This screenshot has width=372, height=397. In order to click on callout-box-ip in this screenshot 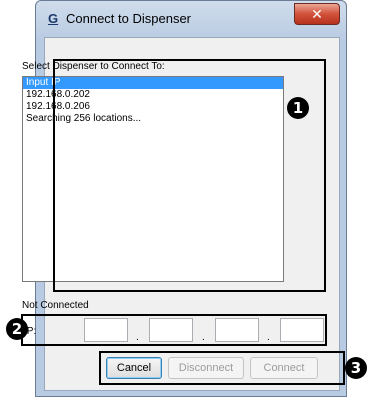, I will do `click(174, 330)`.